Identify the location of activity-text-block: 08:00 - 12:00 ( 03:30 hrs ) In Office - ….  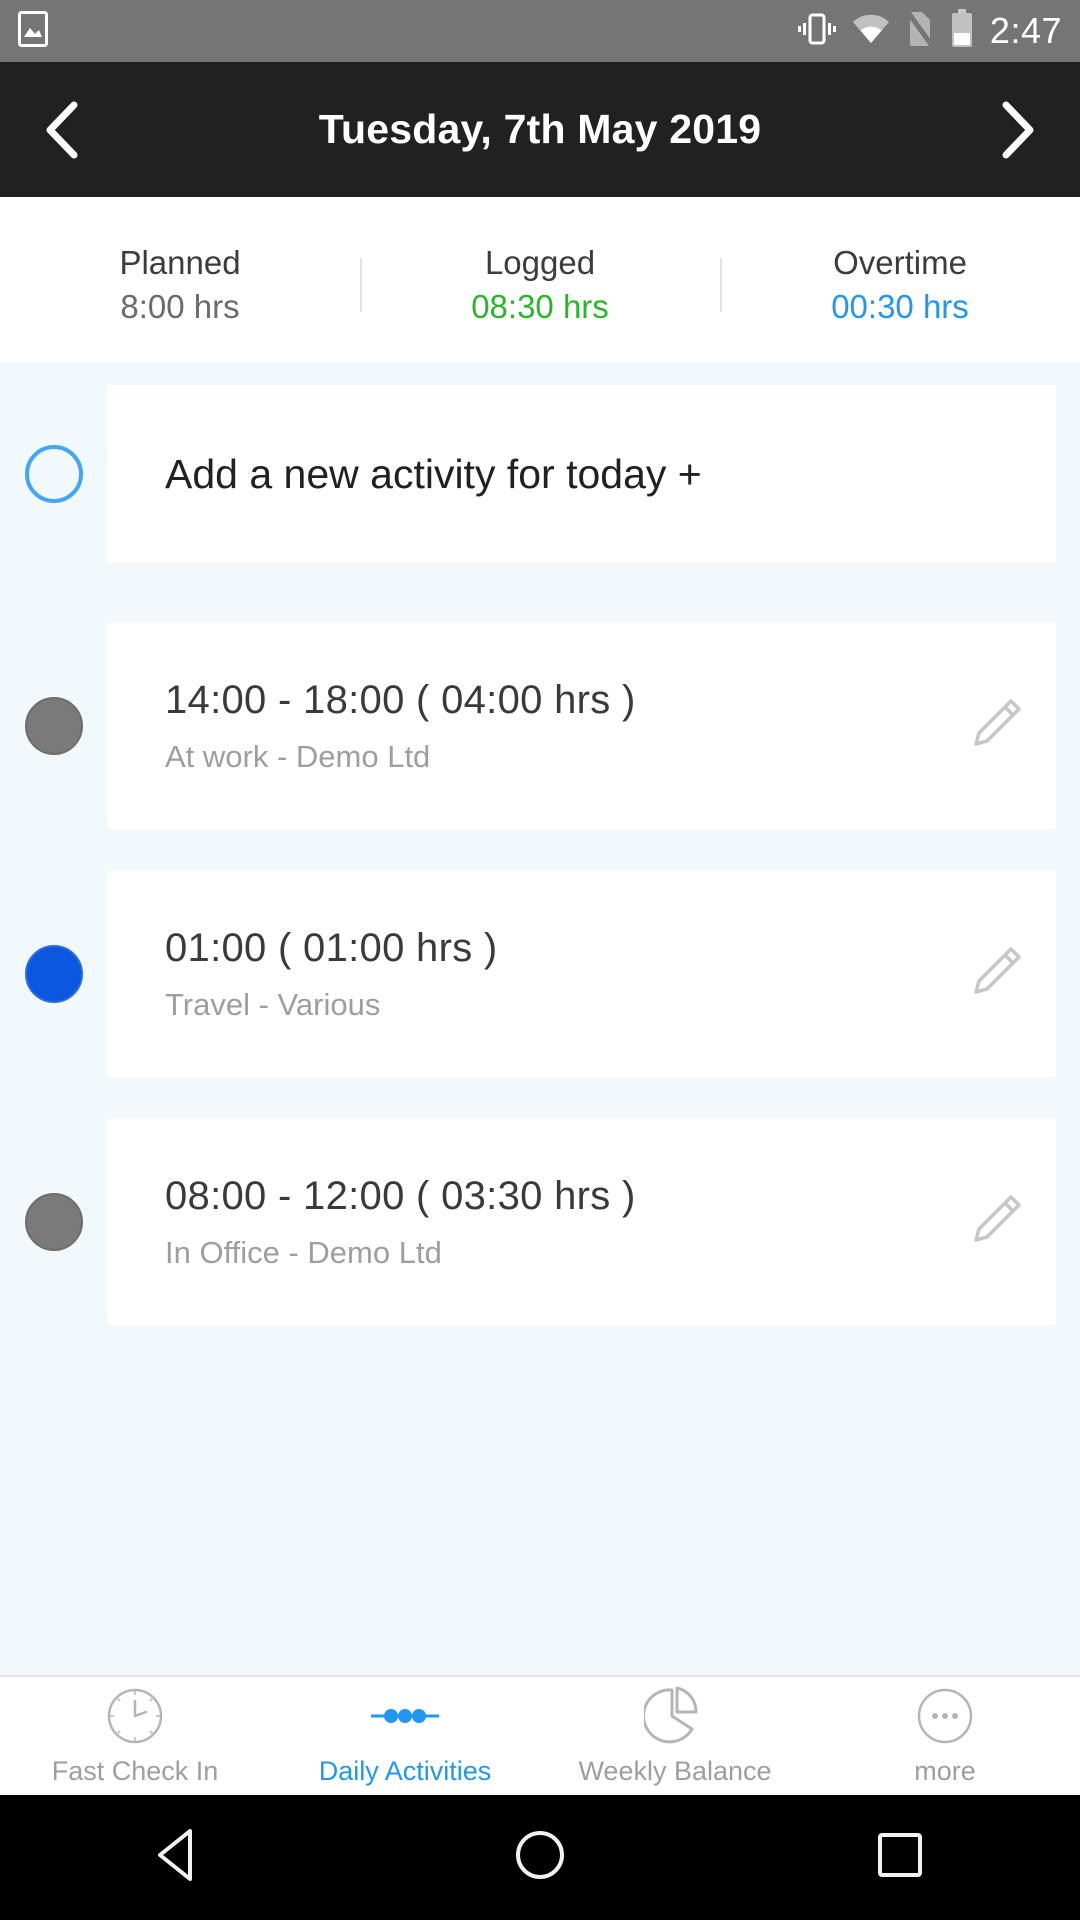
(550, 1222).